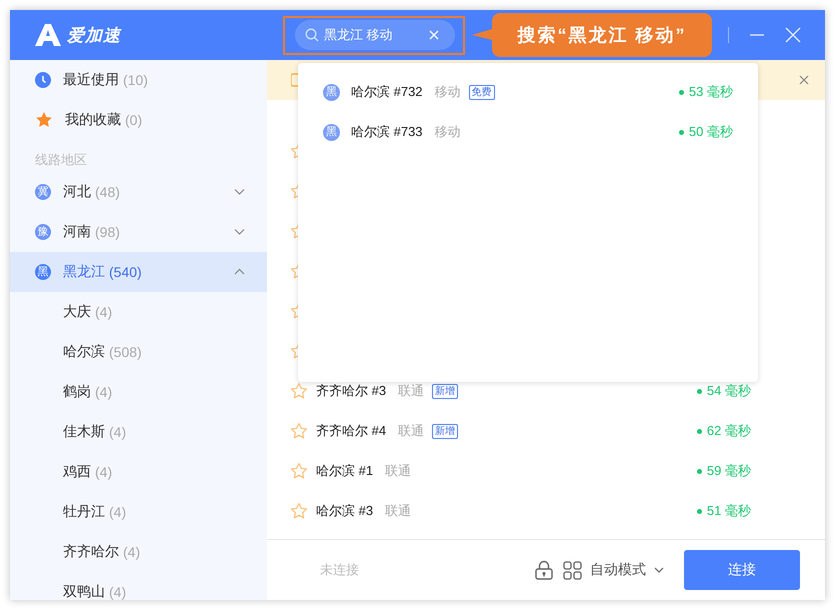 Image resolution: width=835 pixels, height=610 pixels. I want to click on city-item: 哈尔滨 (508), so click(138, 352).